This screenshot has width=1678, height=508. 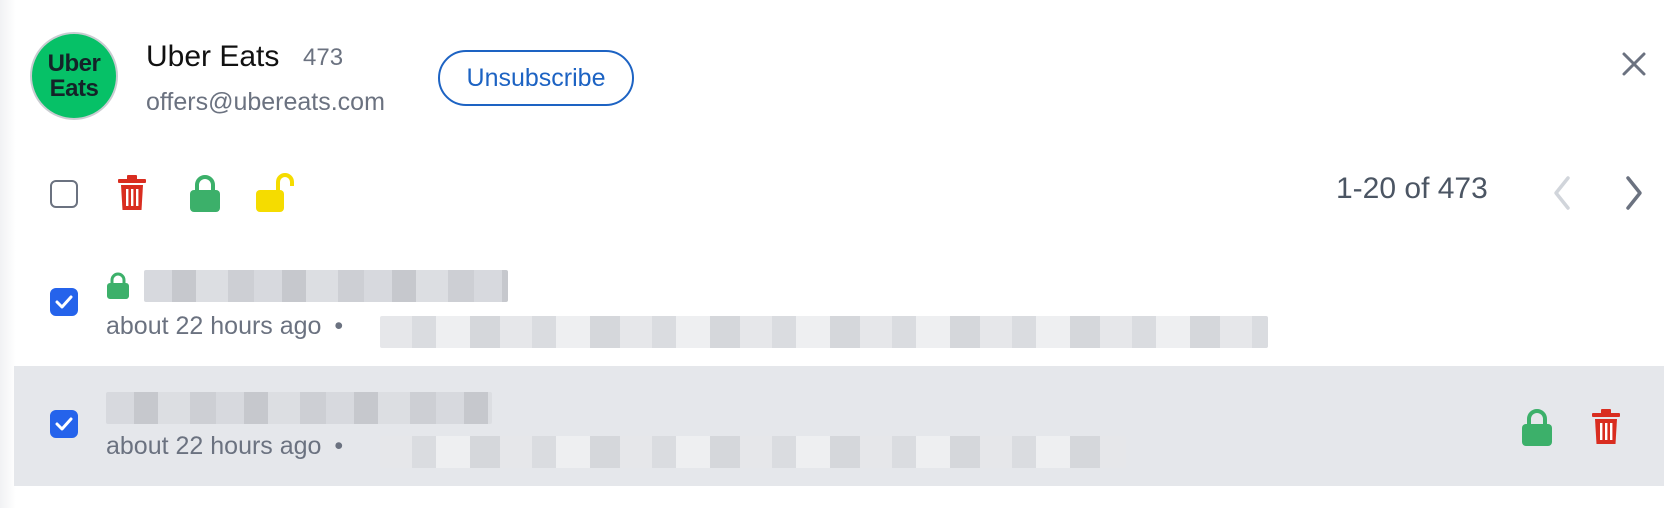 I want to click on close-icon, so click(x=1634, y=64).